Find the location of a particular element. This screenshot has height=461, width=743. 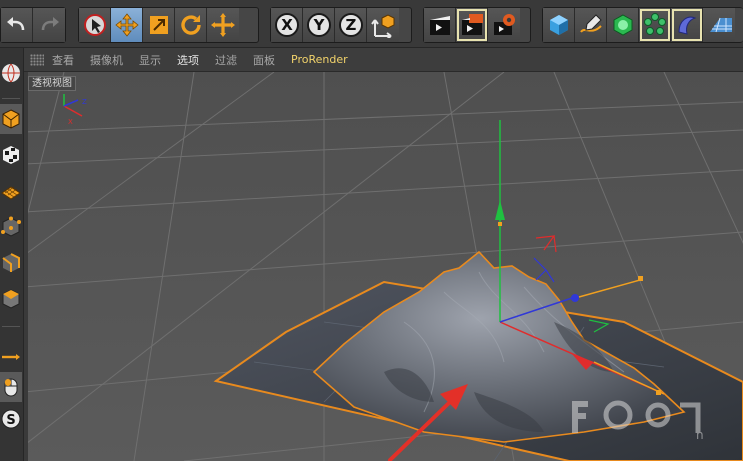

palette-edges-button is located at coordinates (11, 263).